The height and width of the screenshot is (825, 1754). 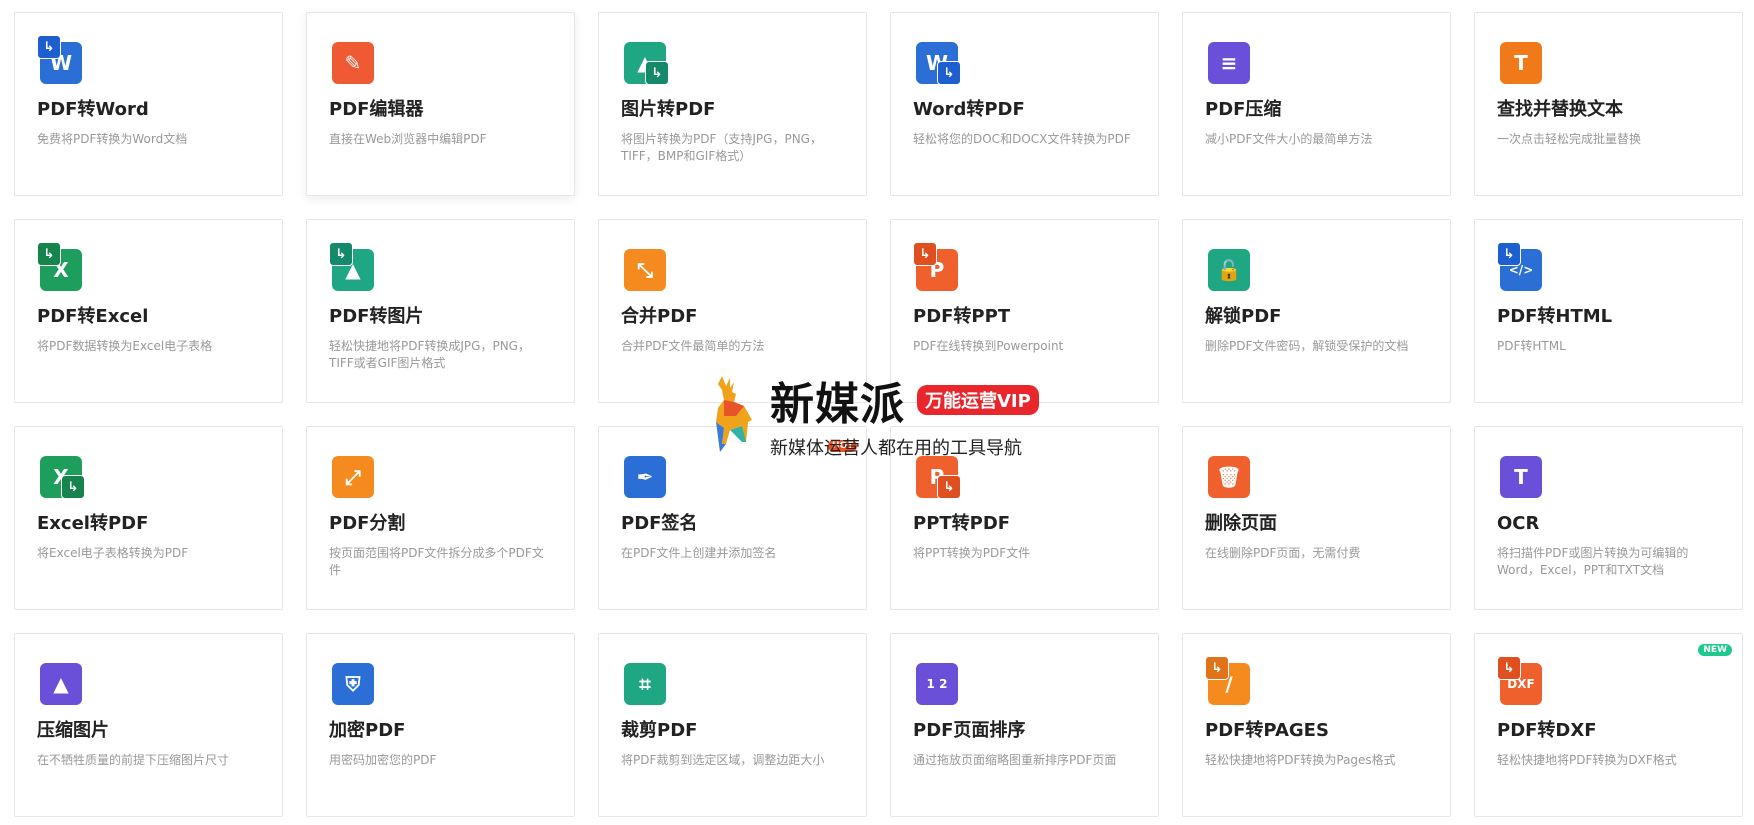 I want to click on compress-image-icon: ▲, so click(x=62, y=681).